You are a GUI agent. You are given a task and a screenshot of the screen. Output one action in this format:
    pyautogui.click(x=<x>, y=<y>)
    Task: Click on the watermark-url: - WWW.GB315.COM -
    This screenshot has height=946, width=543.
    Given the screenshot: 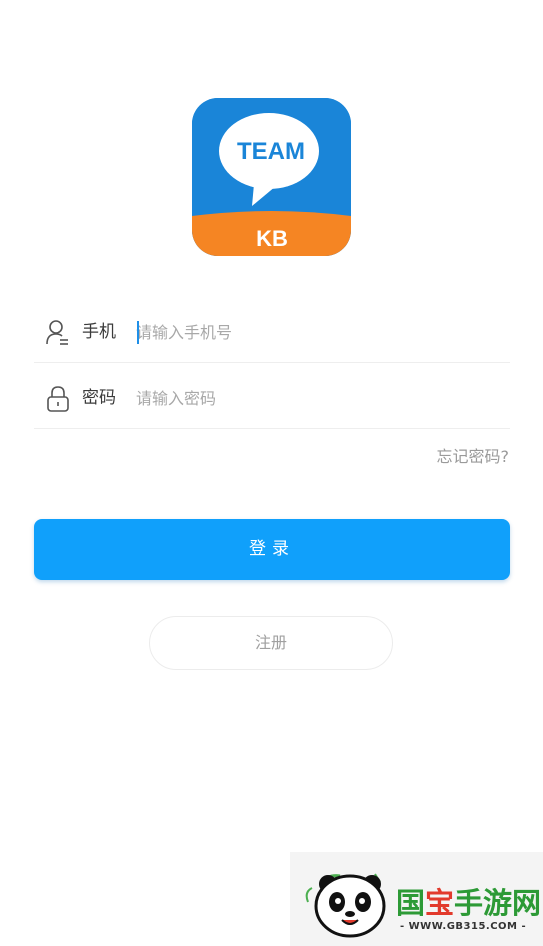 What is the action you would take?
    pyautogui.click(x=463, y=926)
    